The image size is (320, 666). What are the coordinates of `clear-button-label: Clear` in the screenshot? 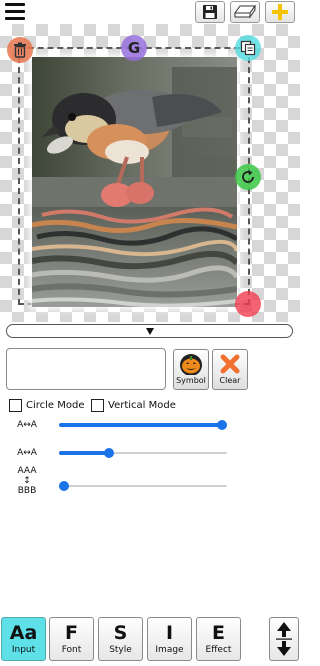 It's located at (230, 380).